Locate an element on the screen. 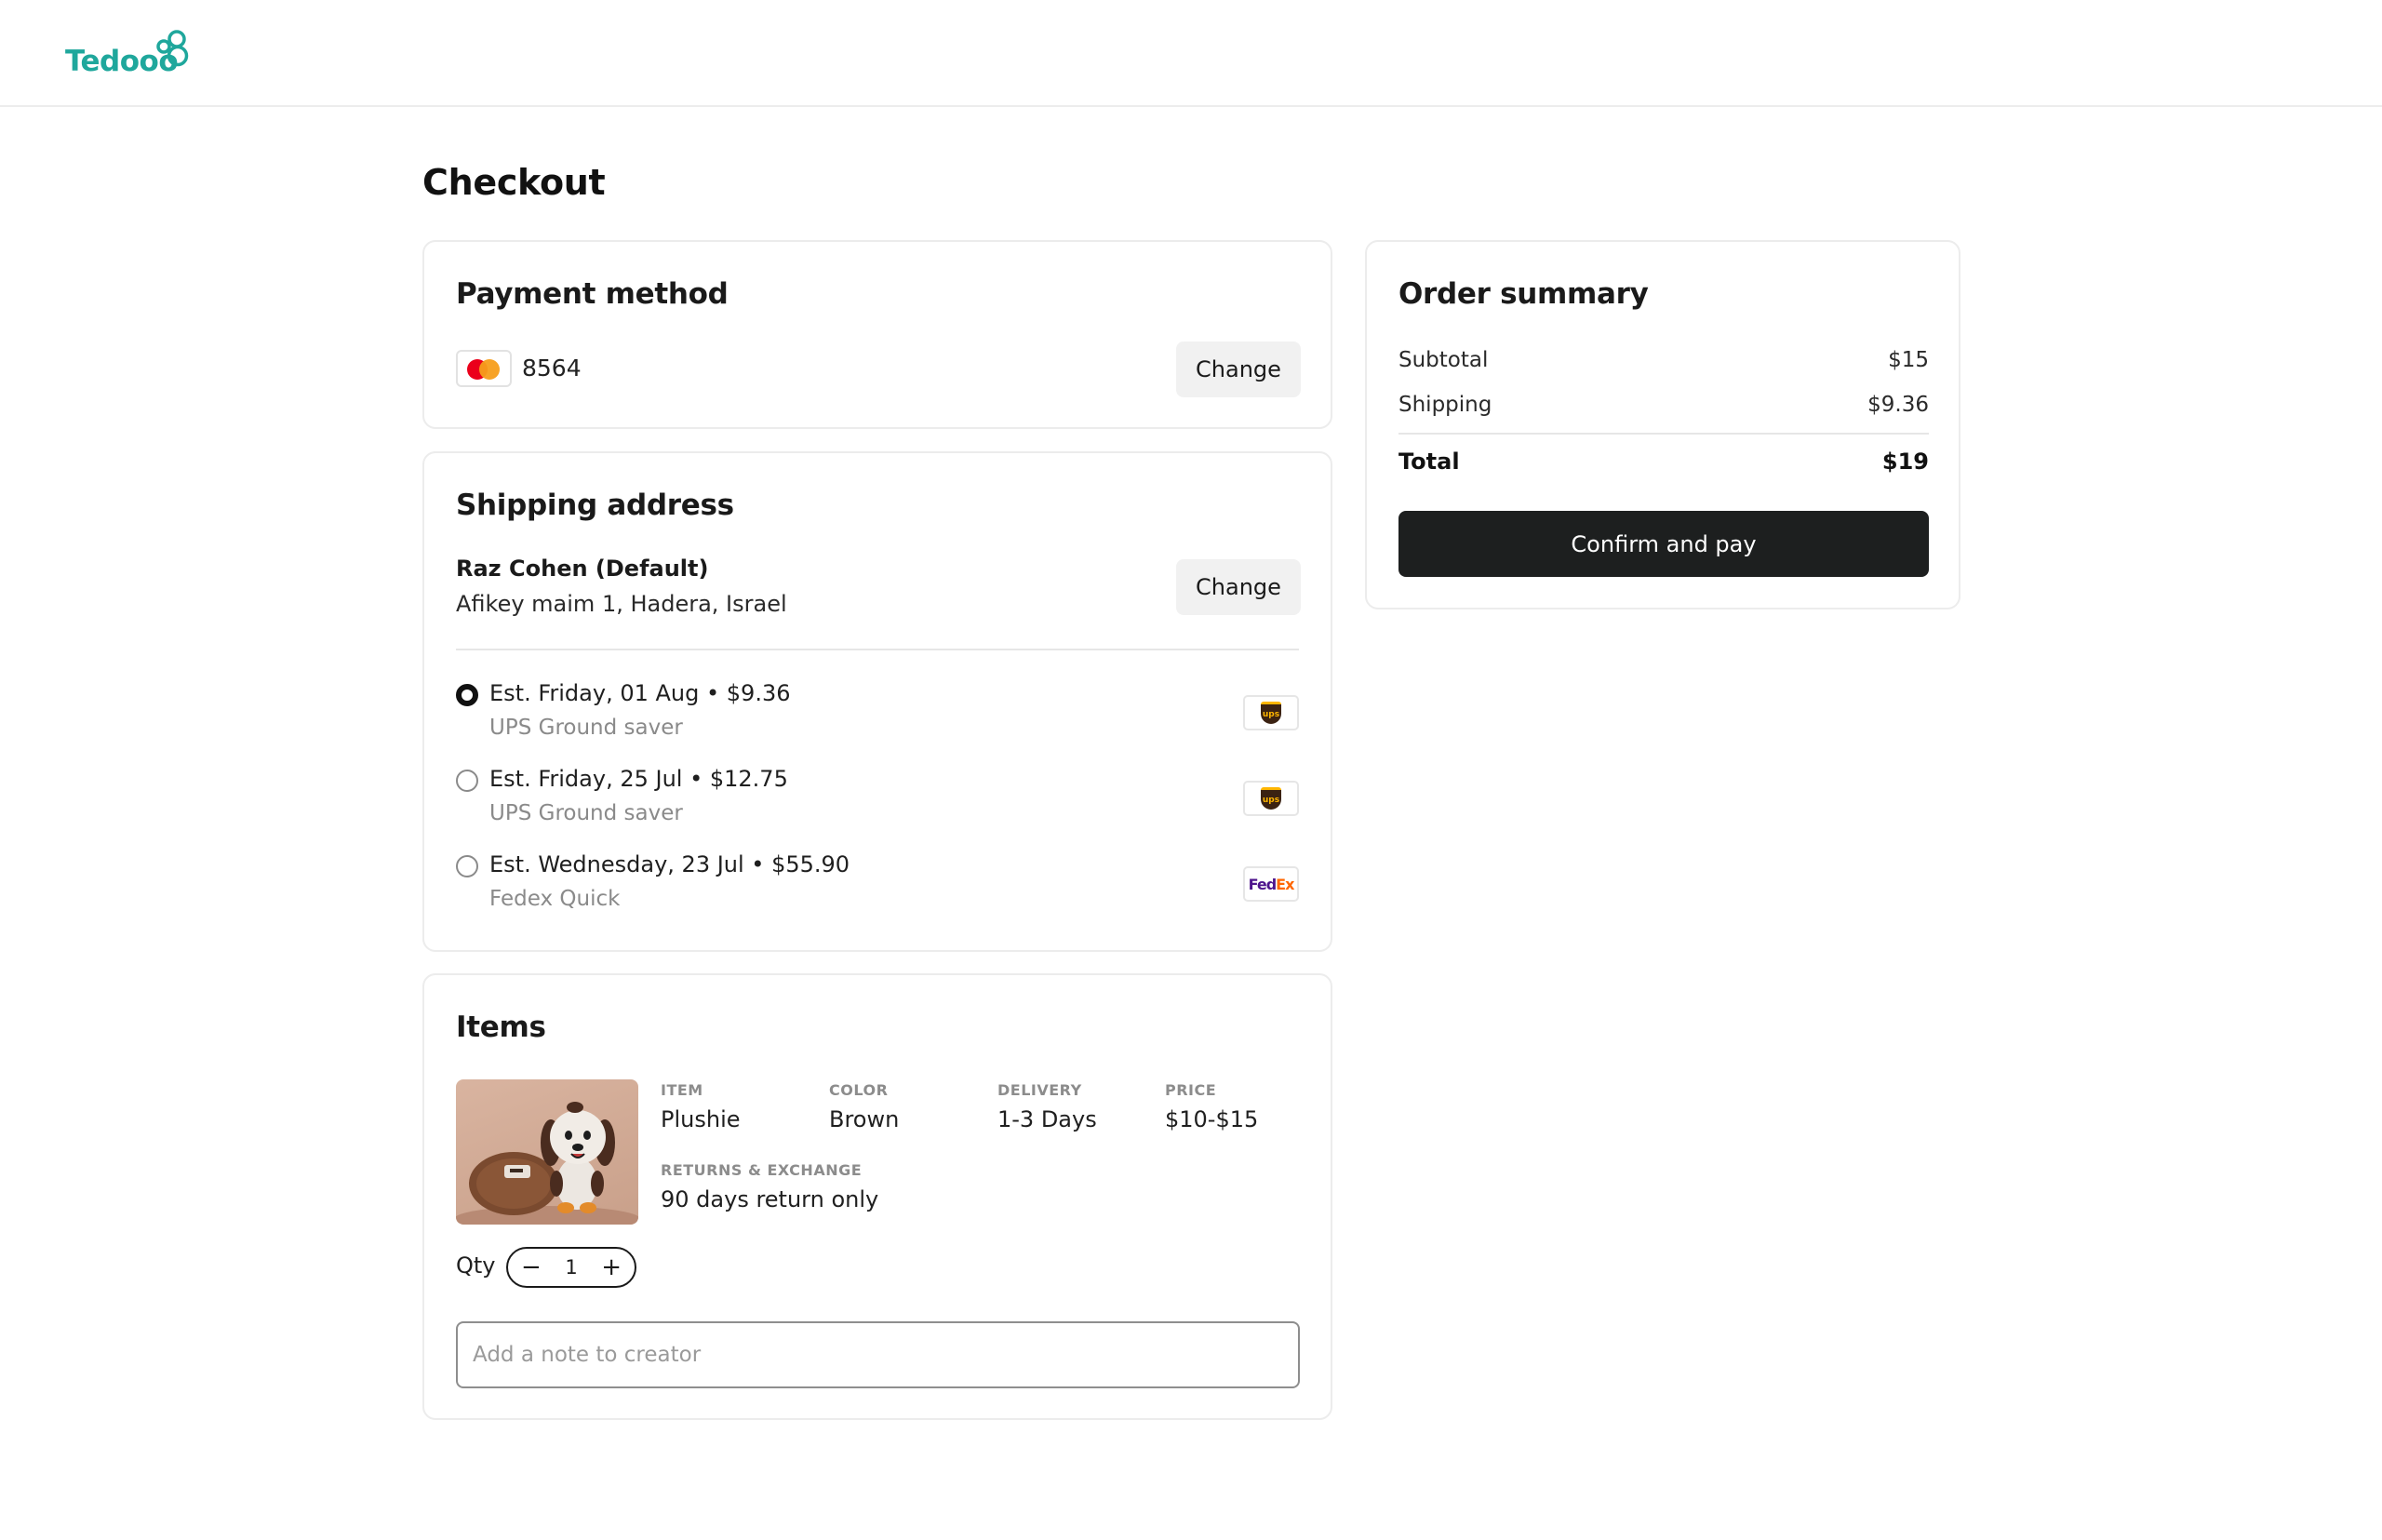 The width and height of the screenshot is (2382, 1540). item-label: ITEM is located at coordinates (682, 1090).